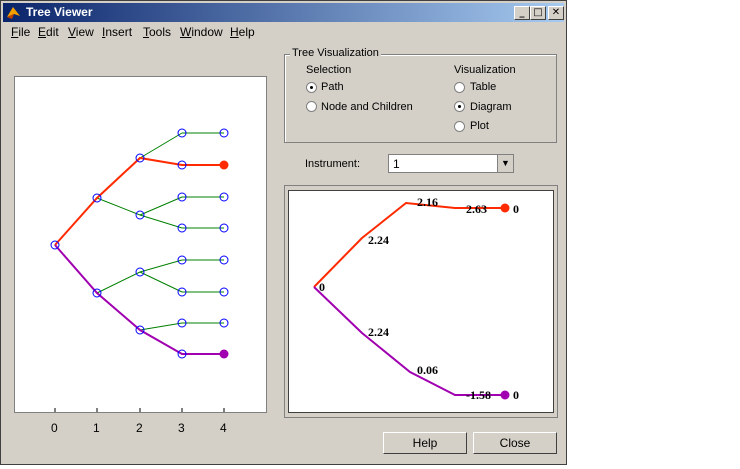  What do you see at coordinates (476, 209) in the screenshot?
I see `diagram-value-label: 2.63` at bounding box center [476, 209].